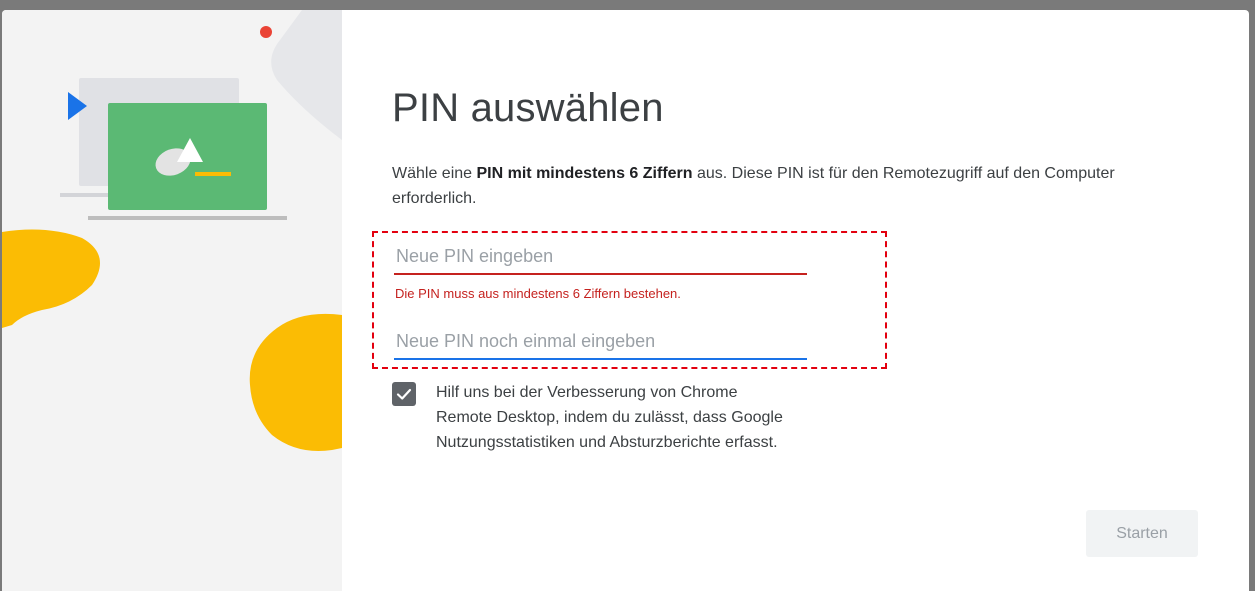  What do you see at coordinates (187, 161) in the screenshot?
I see `laptop-icon` at bounding box center [187, 161].